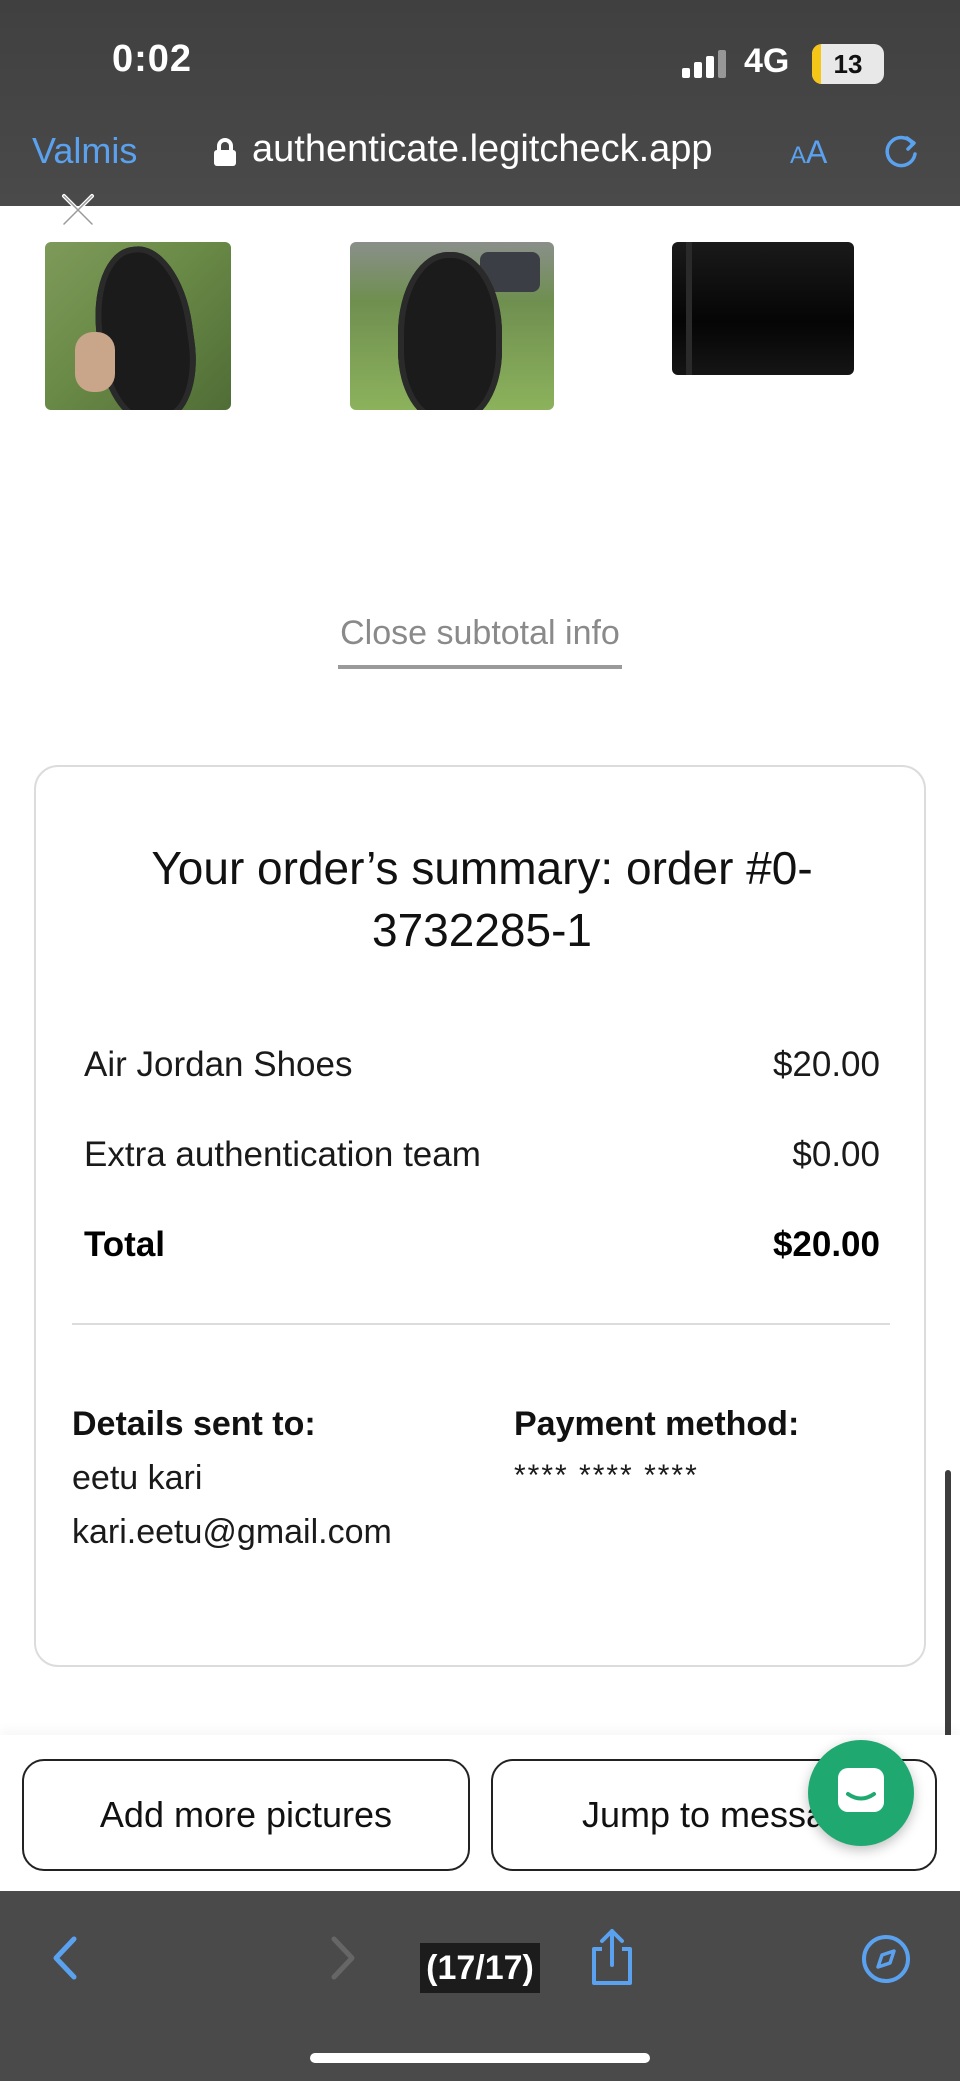  I want to click on close-subtotal-info-link: Close subtotal info, so click(480, 641).